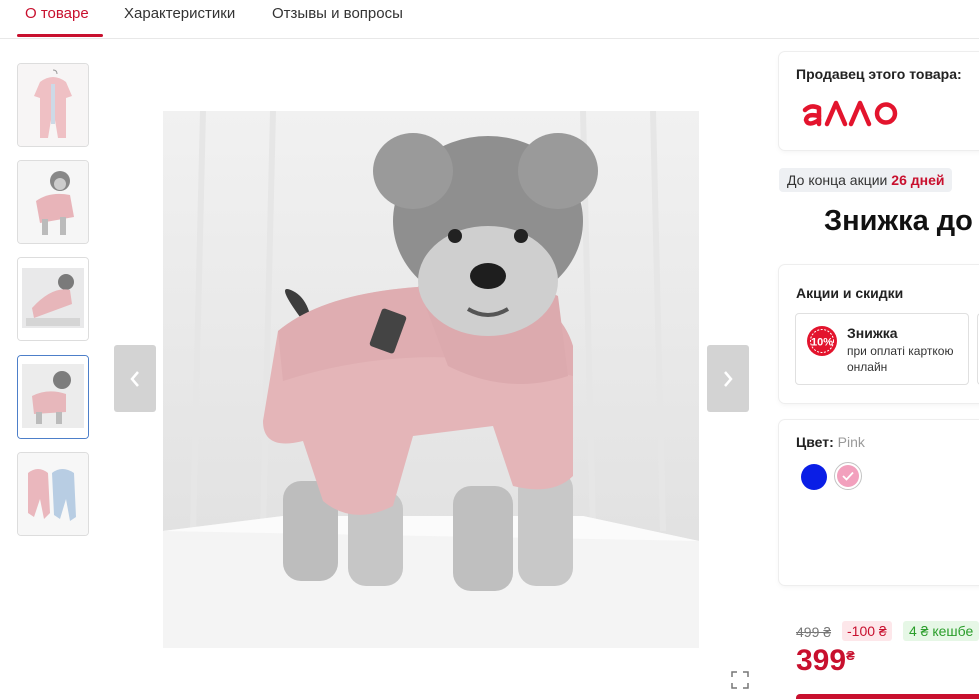 This screenshot has height=699, width=979. I want to click on discount-badge-text: 10%, so click(822, 343).